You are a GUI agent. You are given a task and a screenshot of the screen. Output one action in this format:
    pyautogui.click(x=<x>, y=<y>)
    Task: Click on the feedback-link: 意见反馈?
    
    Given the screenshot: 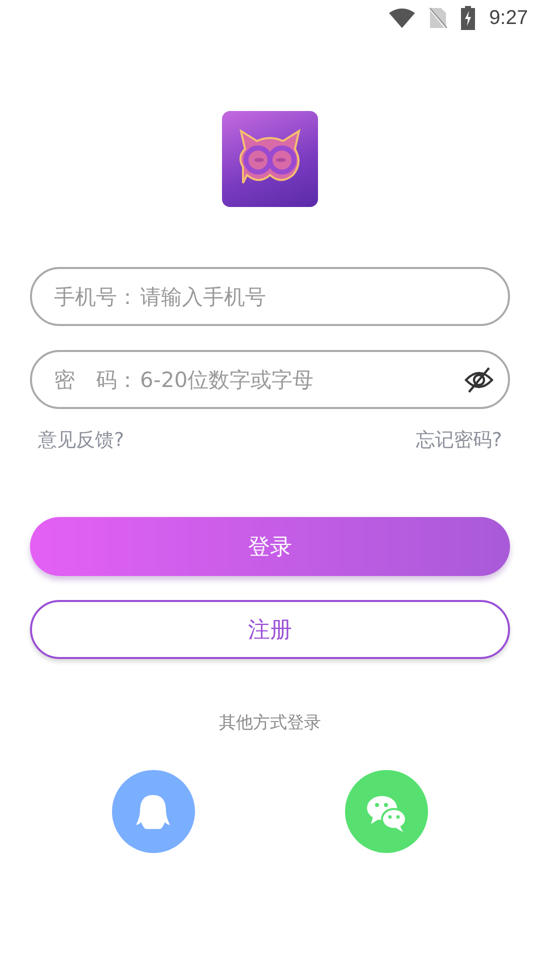 What is the action you would take?
    pyautogui.click(x=81, y=440)
    